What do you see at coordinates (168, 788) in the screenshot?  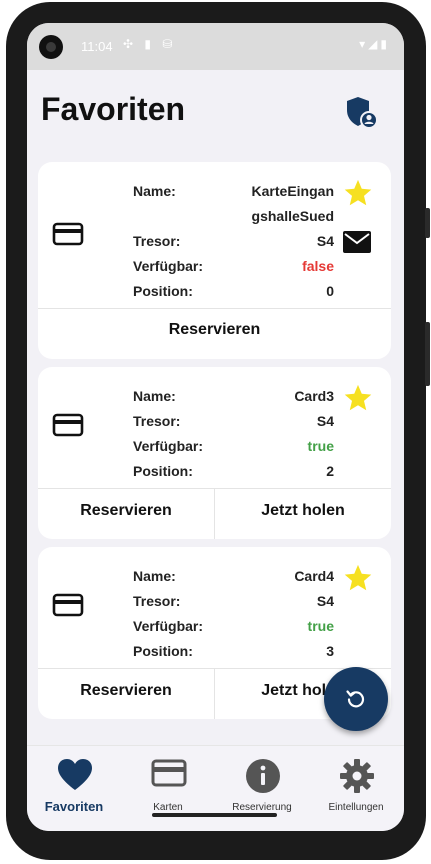 I see `nav-cards: Karten` at bounding box center [168, 788].